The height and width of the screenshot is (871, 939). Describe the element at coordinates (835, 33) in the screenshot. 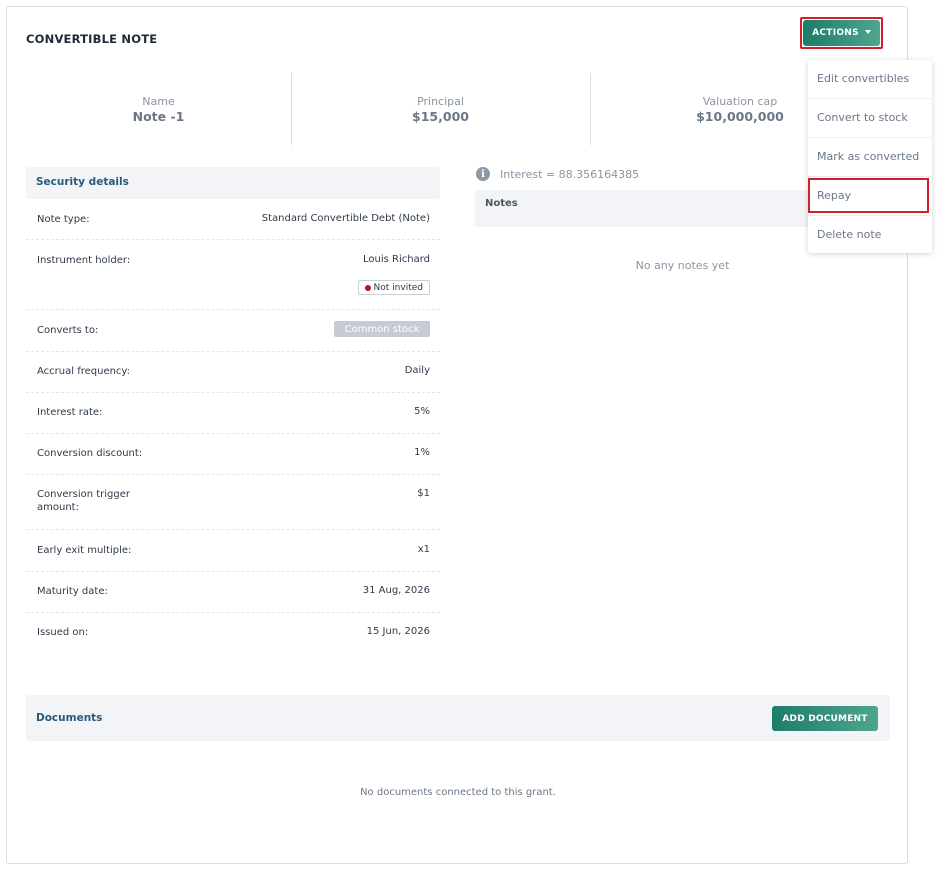

I see `actions-label: ACTIONS` at that location.